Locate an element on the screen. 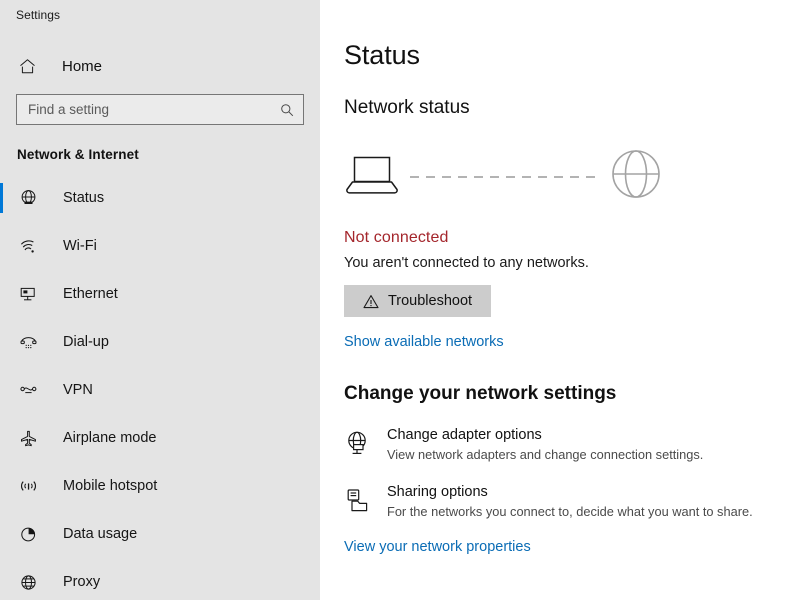  sidebar-group-title: Network & Internet is located at coordinates (78, 154).